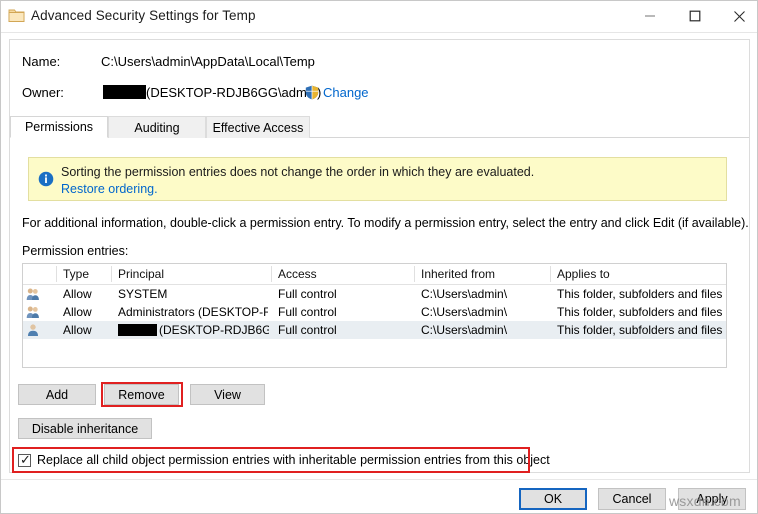 Image resolution: width=758 pixels, height=514 pixels. What do you see at coordinates (57, 394) in the screenshot?
I see `add-button: Add` at bounding box center [57, 394].